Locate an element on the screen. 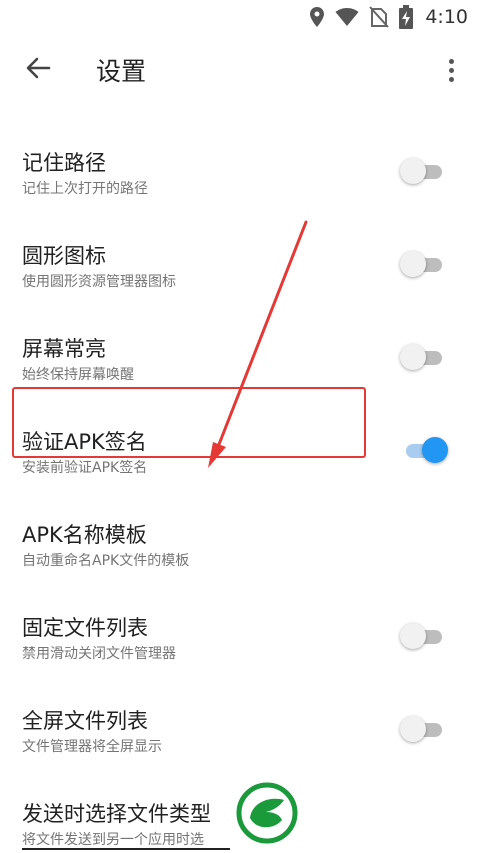 This screenshot has height=853, width=480. fullscreen-file-list-switch is located at coordinates (423, 729).